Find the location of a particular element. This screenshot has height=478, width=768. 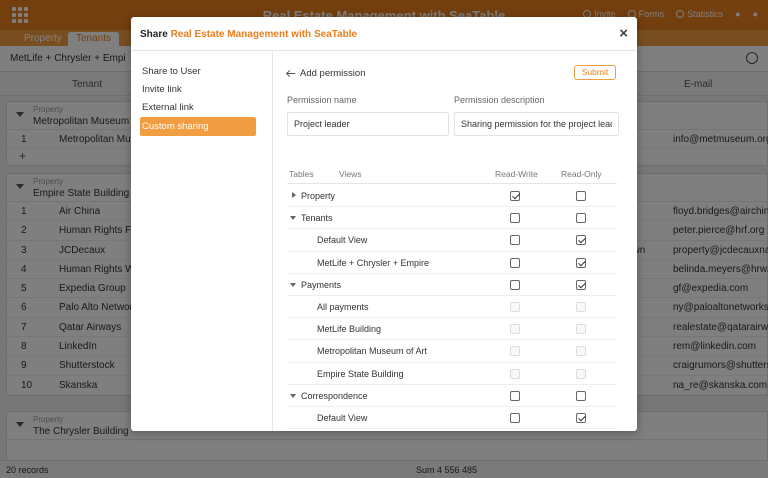

permission-view-row: MetLife Building is located at coordinates (452, 329).